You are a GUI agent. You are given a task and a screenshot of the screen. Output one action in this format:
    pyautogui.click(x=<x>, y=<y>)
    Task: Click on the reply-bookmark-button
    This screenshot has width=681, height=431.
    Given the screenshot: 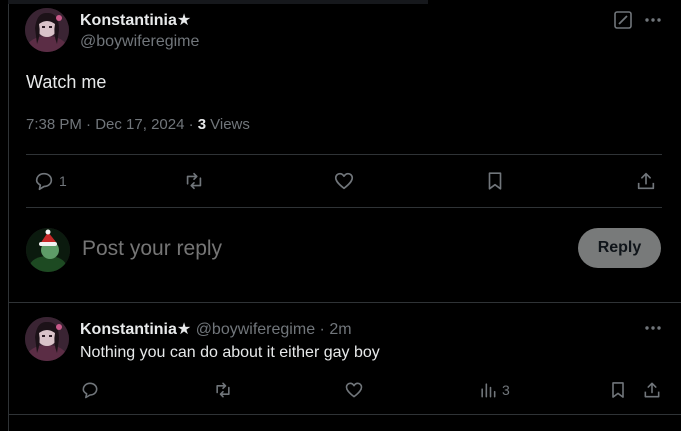 What is the action you would take?
    pyautogui.click(x=618, y=390)
    